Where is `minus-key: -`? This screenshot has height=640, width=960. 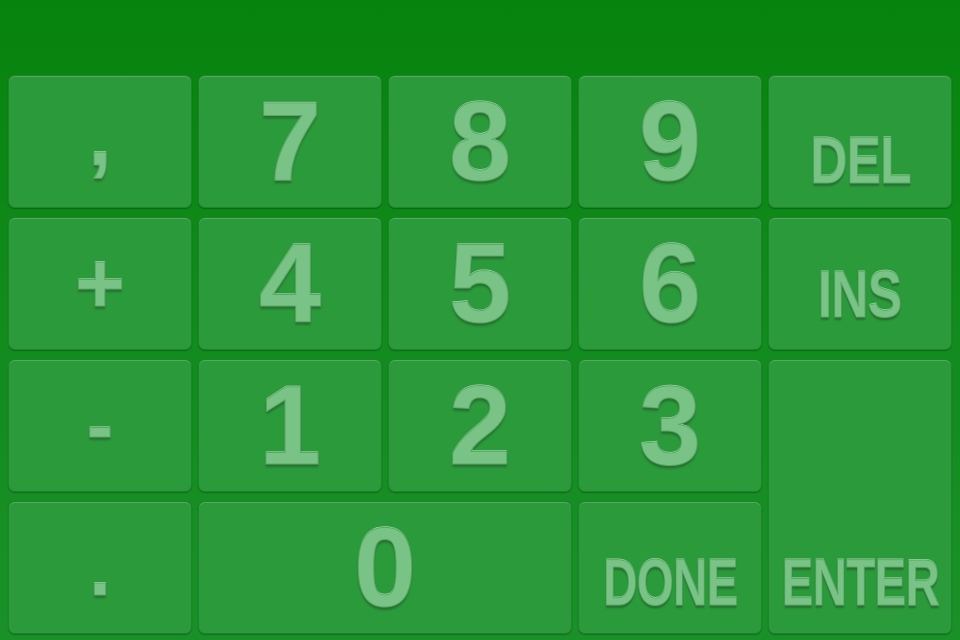
minus-key: - is located at coordinates (100, 425).